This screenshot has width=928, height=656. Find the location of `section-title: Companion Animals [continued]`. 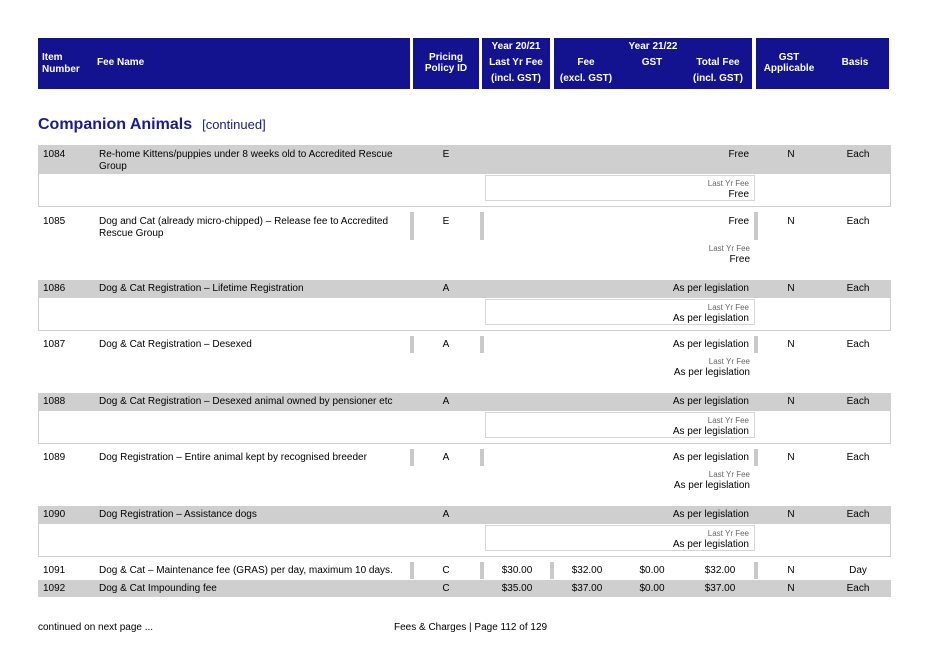

section-title: Companion Animals [continued] is located at coordinates (152, 125).